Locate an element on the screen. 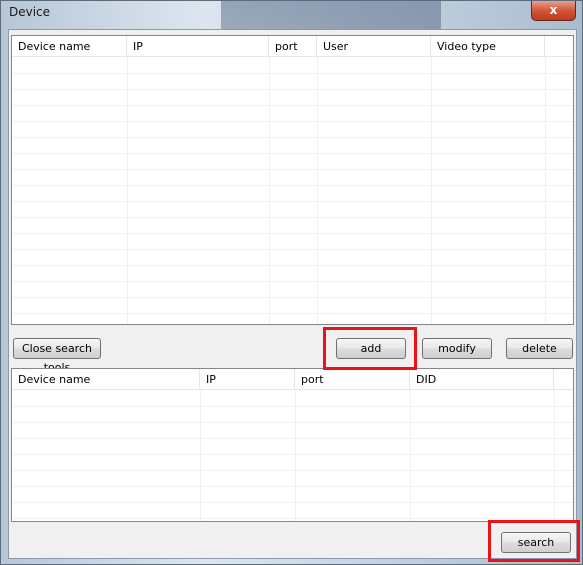  title-bar-glow is located at coordinates (331, 15).